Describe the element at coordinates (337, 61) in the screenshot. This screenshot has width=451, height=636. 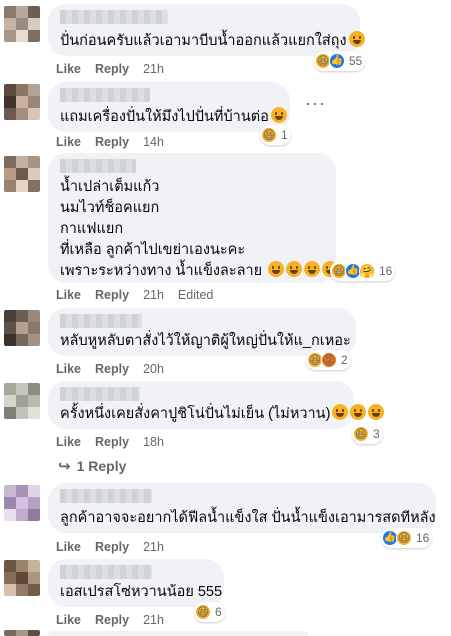
I see `like-reaction-icon: 👍` at that location.